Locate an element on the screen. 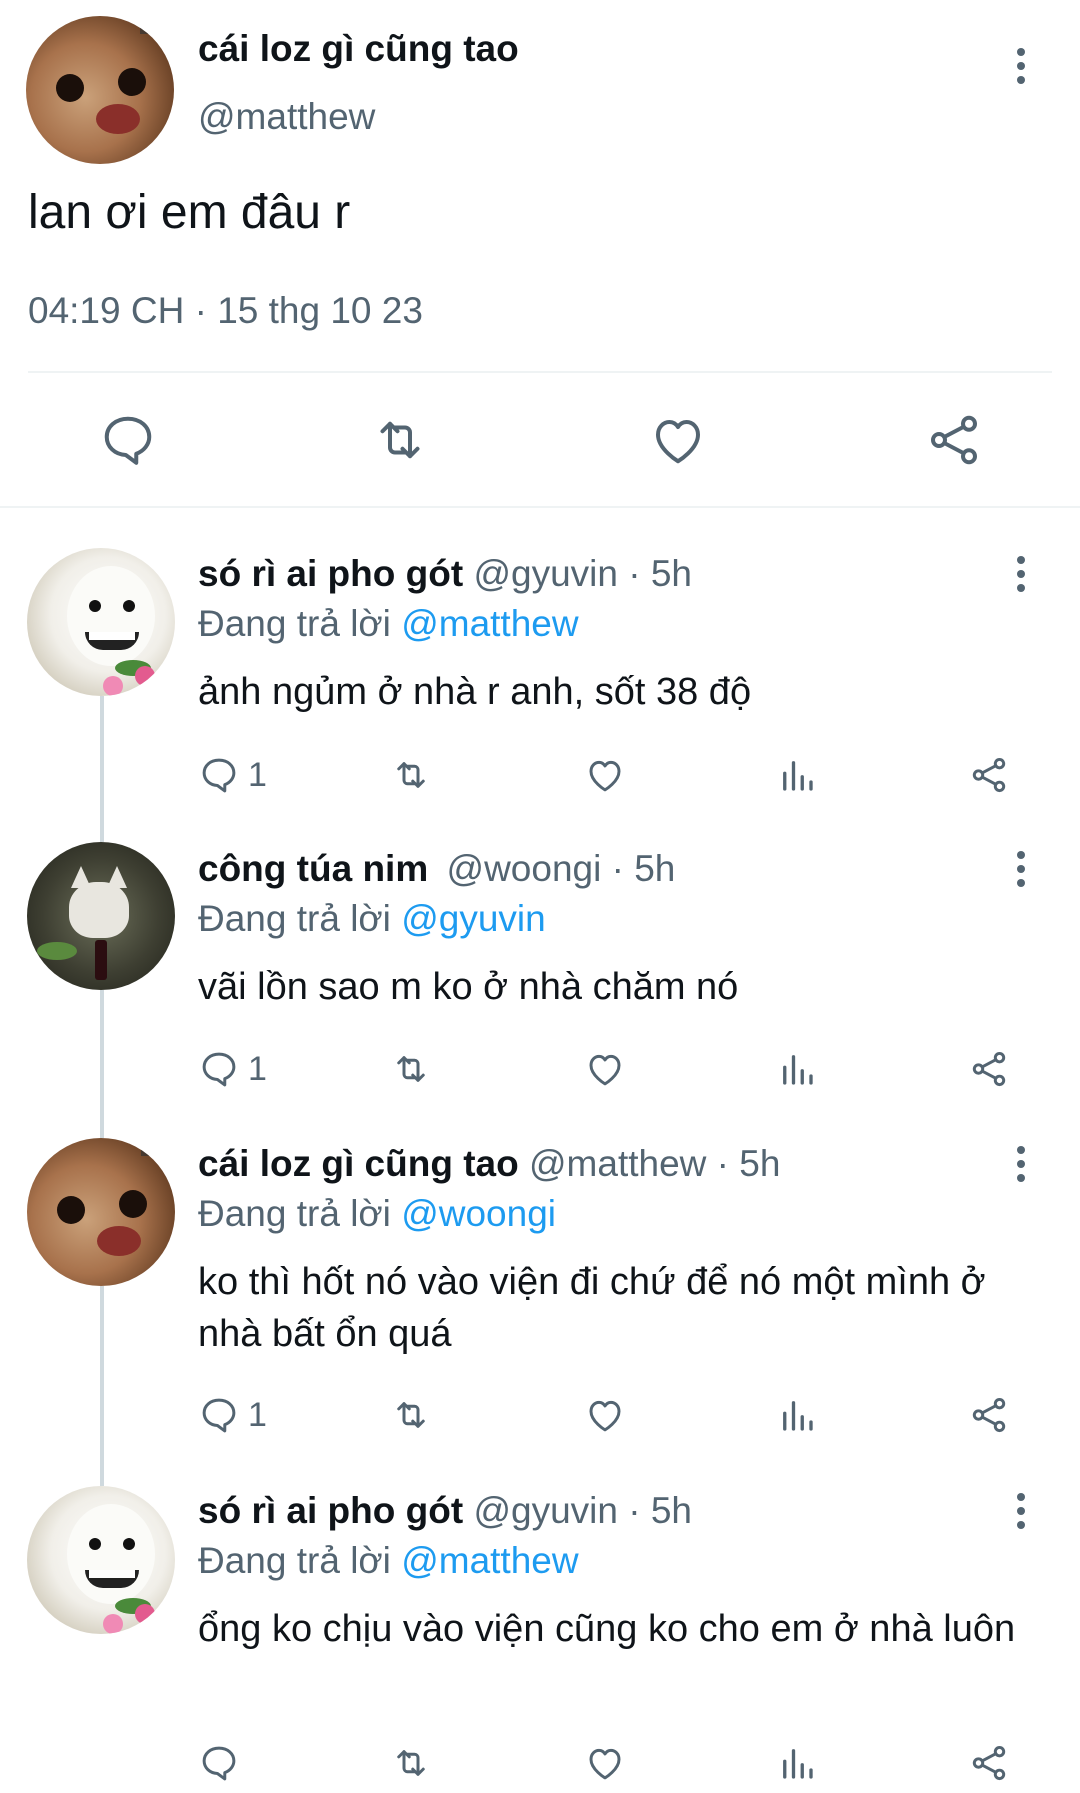  mention-link: @woongi is located at coordinates (478, 1213).